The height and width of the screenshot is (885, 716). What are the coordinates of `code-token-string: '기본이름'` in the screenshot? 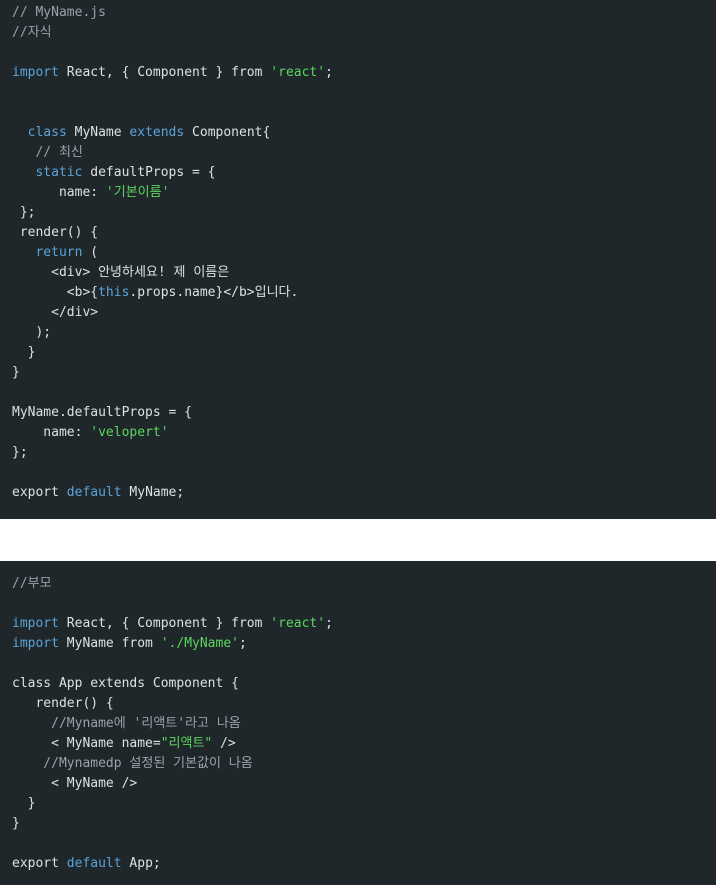 It's located at (137, 192).